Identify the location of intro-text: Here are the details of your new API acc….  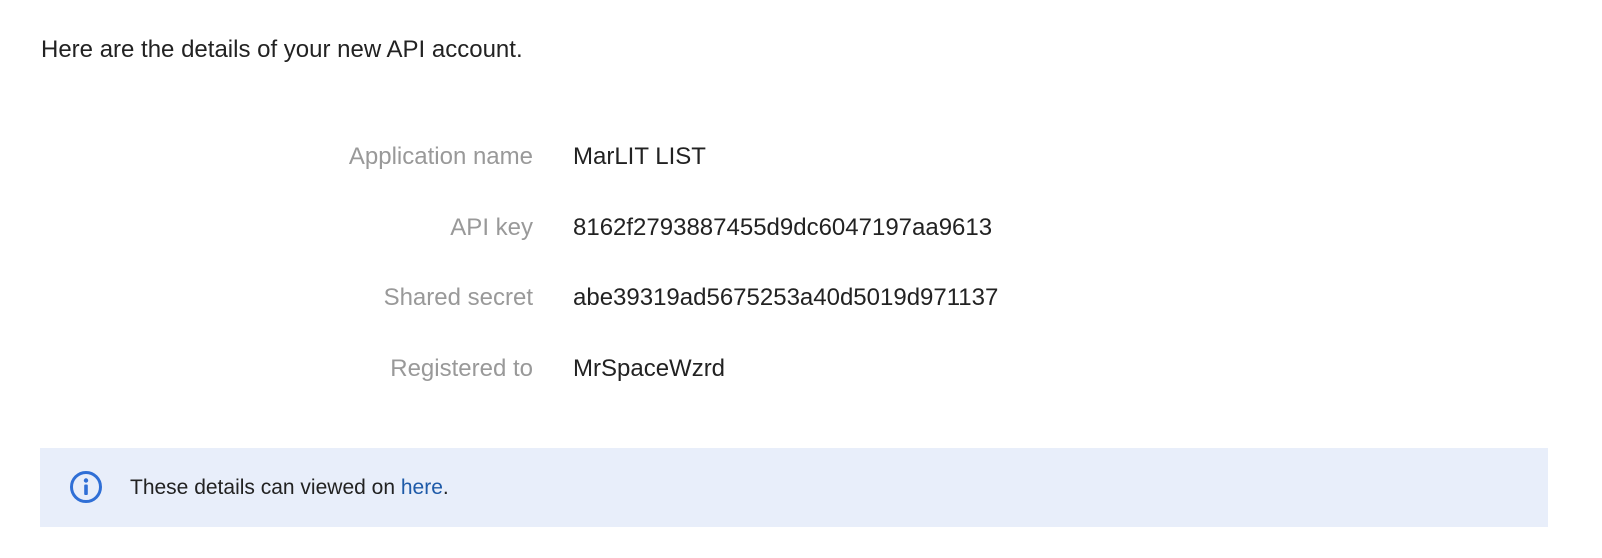
(282, 49).